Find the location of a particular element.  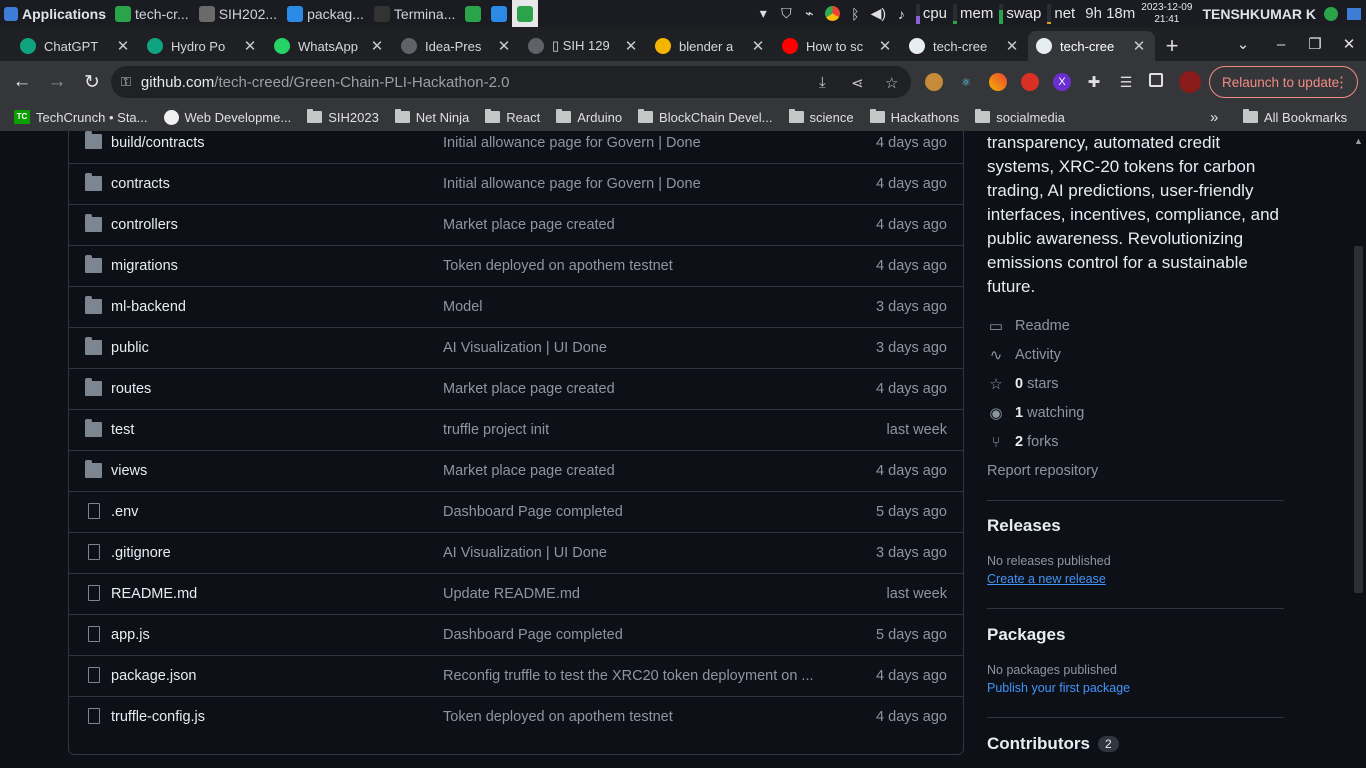

browser-tab: tech-cree ✕ is located at coordinates (964, 46).